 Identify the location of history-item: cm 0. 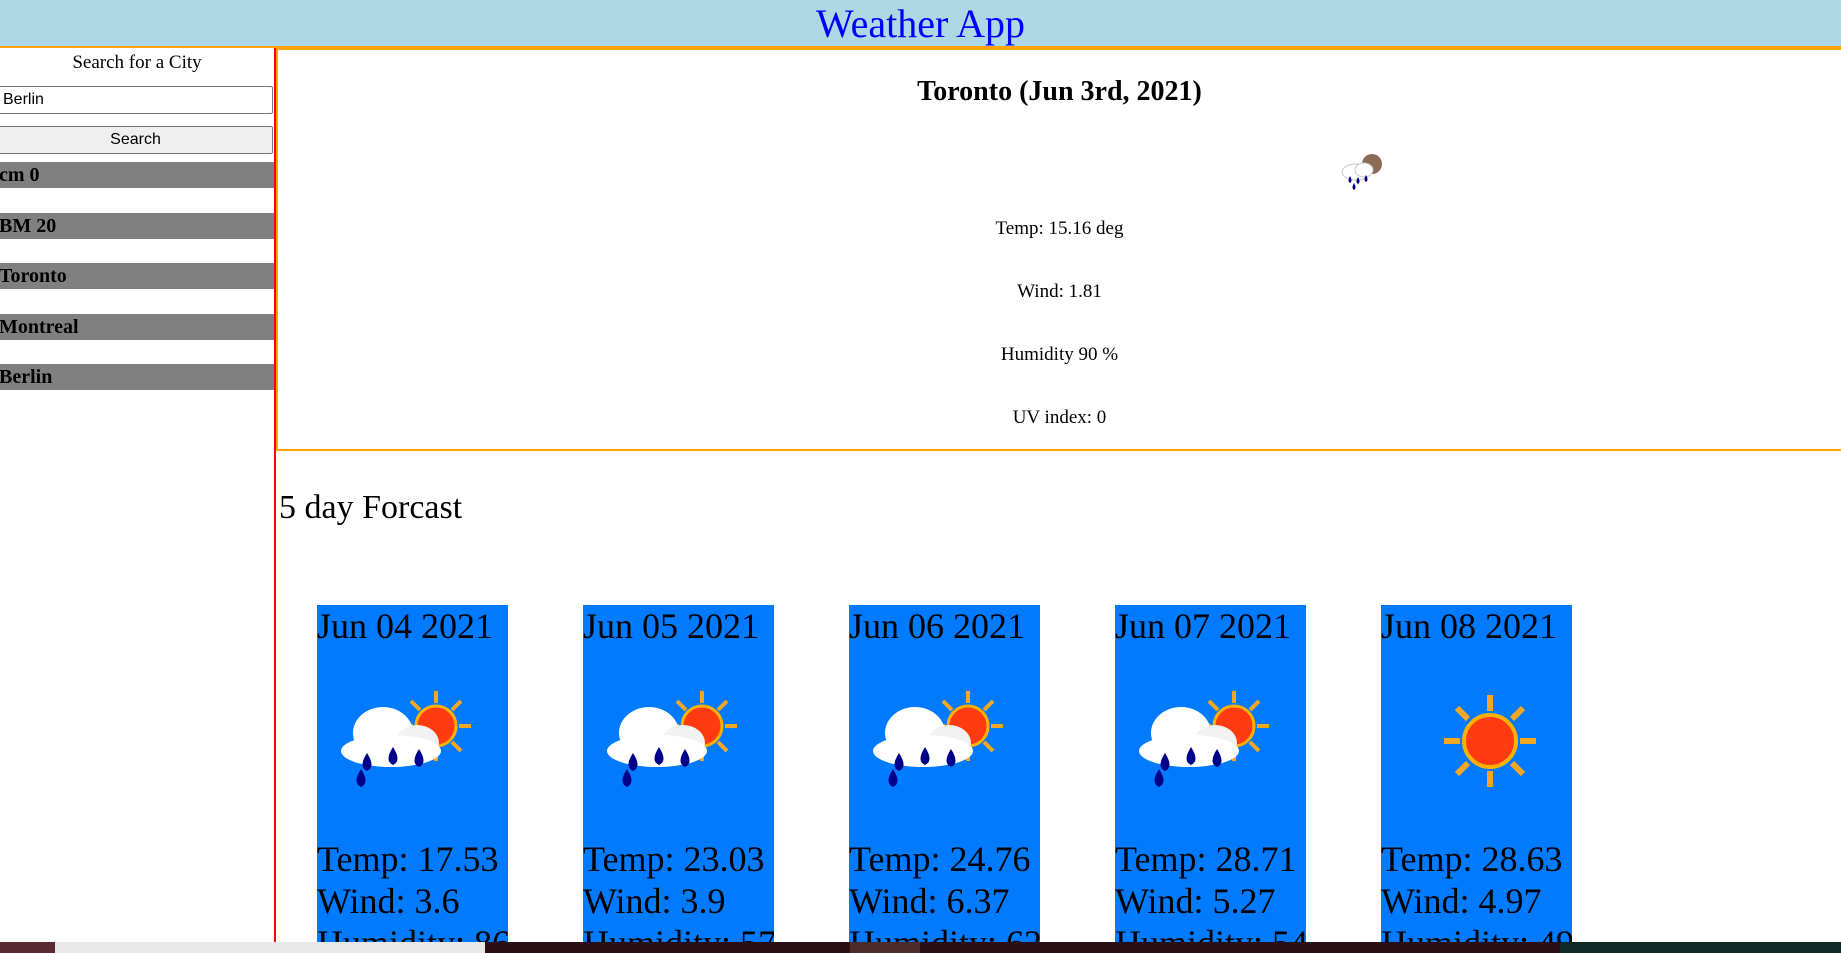
(137, 175).